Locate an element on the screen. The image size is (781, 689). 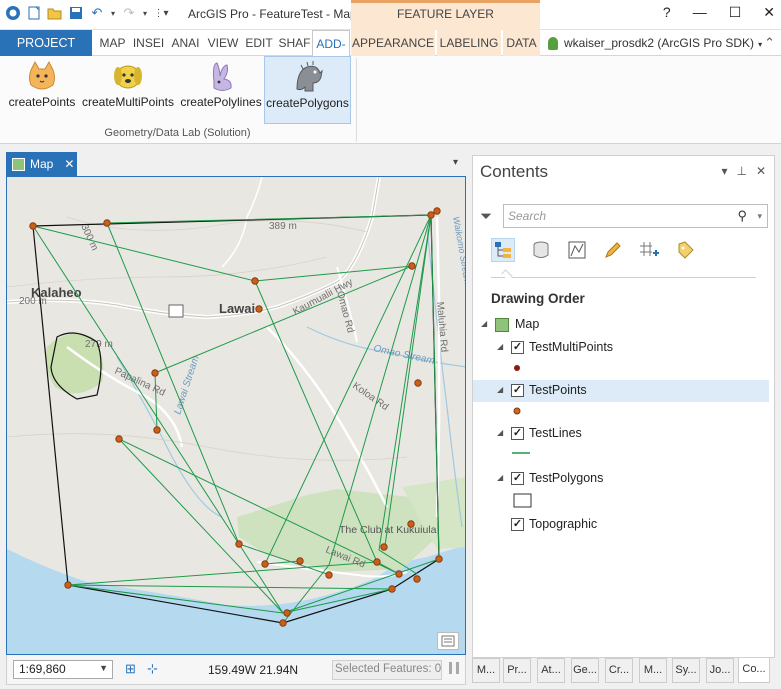
close-button: ✕ is located at coordinates (769, 12).